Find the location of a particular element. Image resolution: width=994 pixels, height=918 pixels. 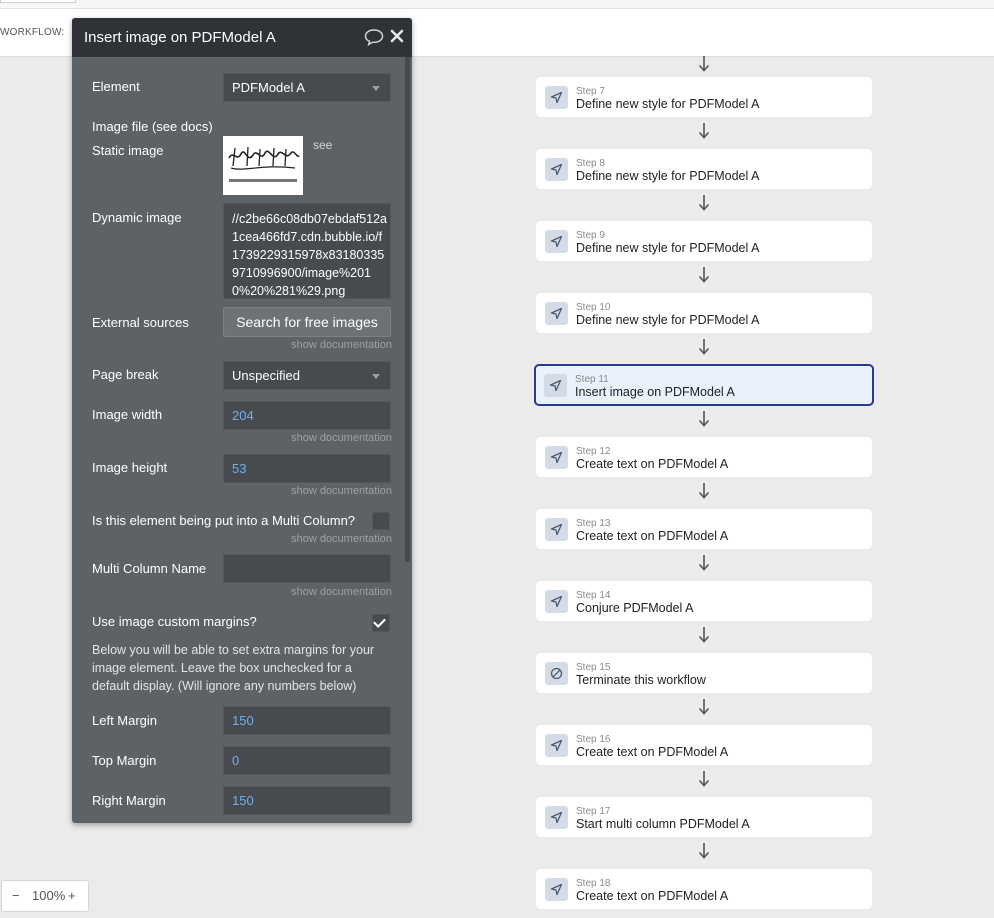

element-dropdown: PDFModel A is located at coordinates (307, 87).